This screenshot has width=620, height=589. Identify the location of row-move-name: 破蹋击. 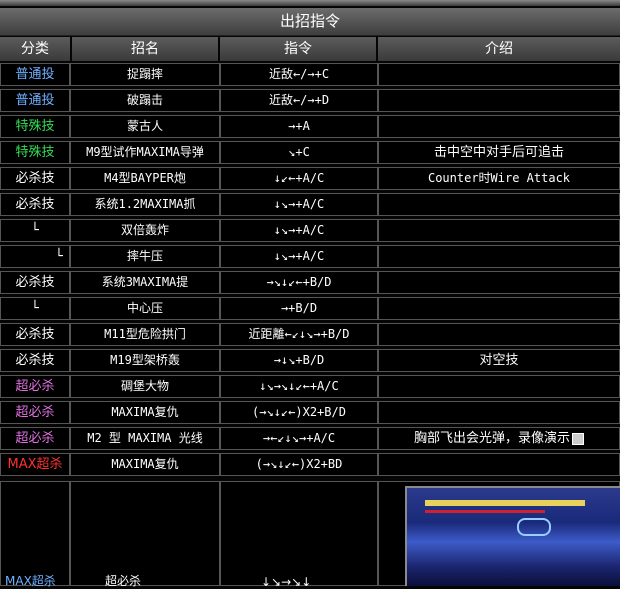
(145, 100).